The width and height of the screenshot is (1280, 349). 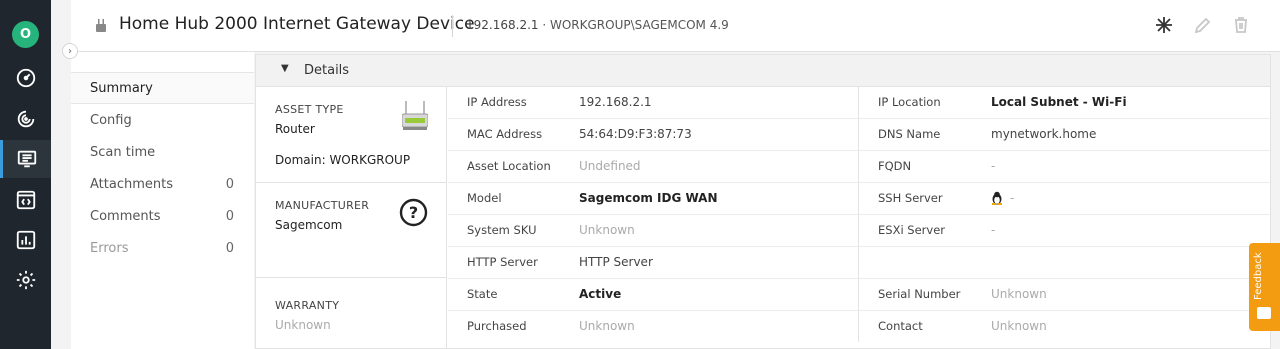 I want to click on router-icon, so click(x=101, y=25).